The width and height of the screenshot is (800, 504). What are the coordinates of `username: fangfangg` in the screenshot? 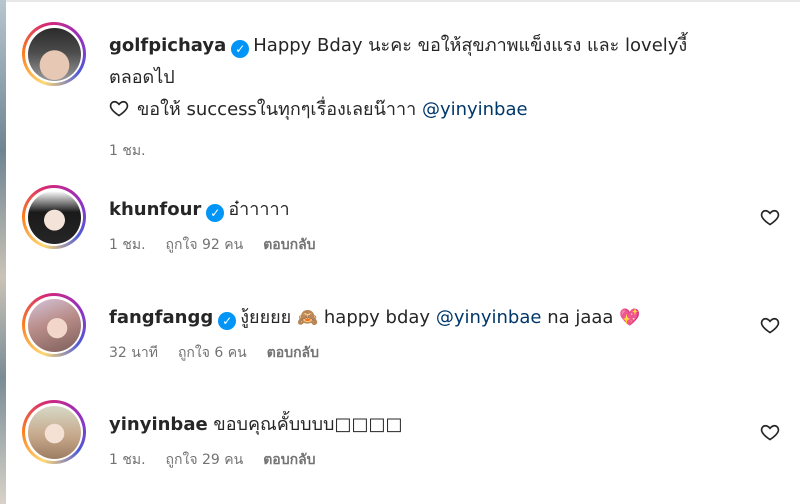 It's located at (161, 317).